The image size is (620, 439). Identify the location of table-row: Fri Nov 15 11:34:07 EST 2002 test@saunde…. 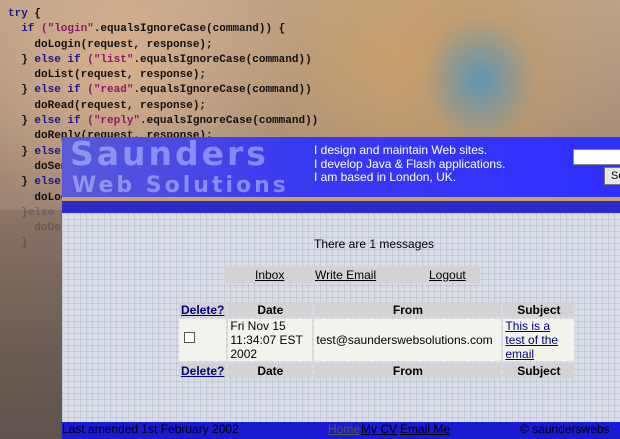
(377, 340).